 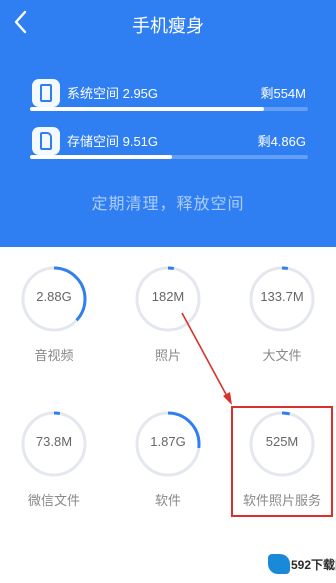 I want to click on progress-ring: 182M, so click(x=168, y=299).